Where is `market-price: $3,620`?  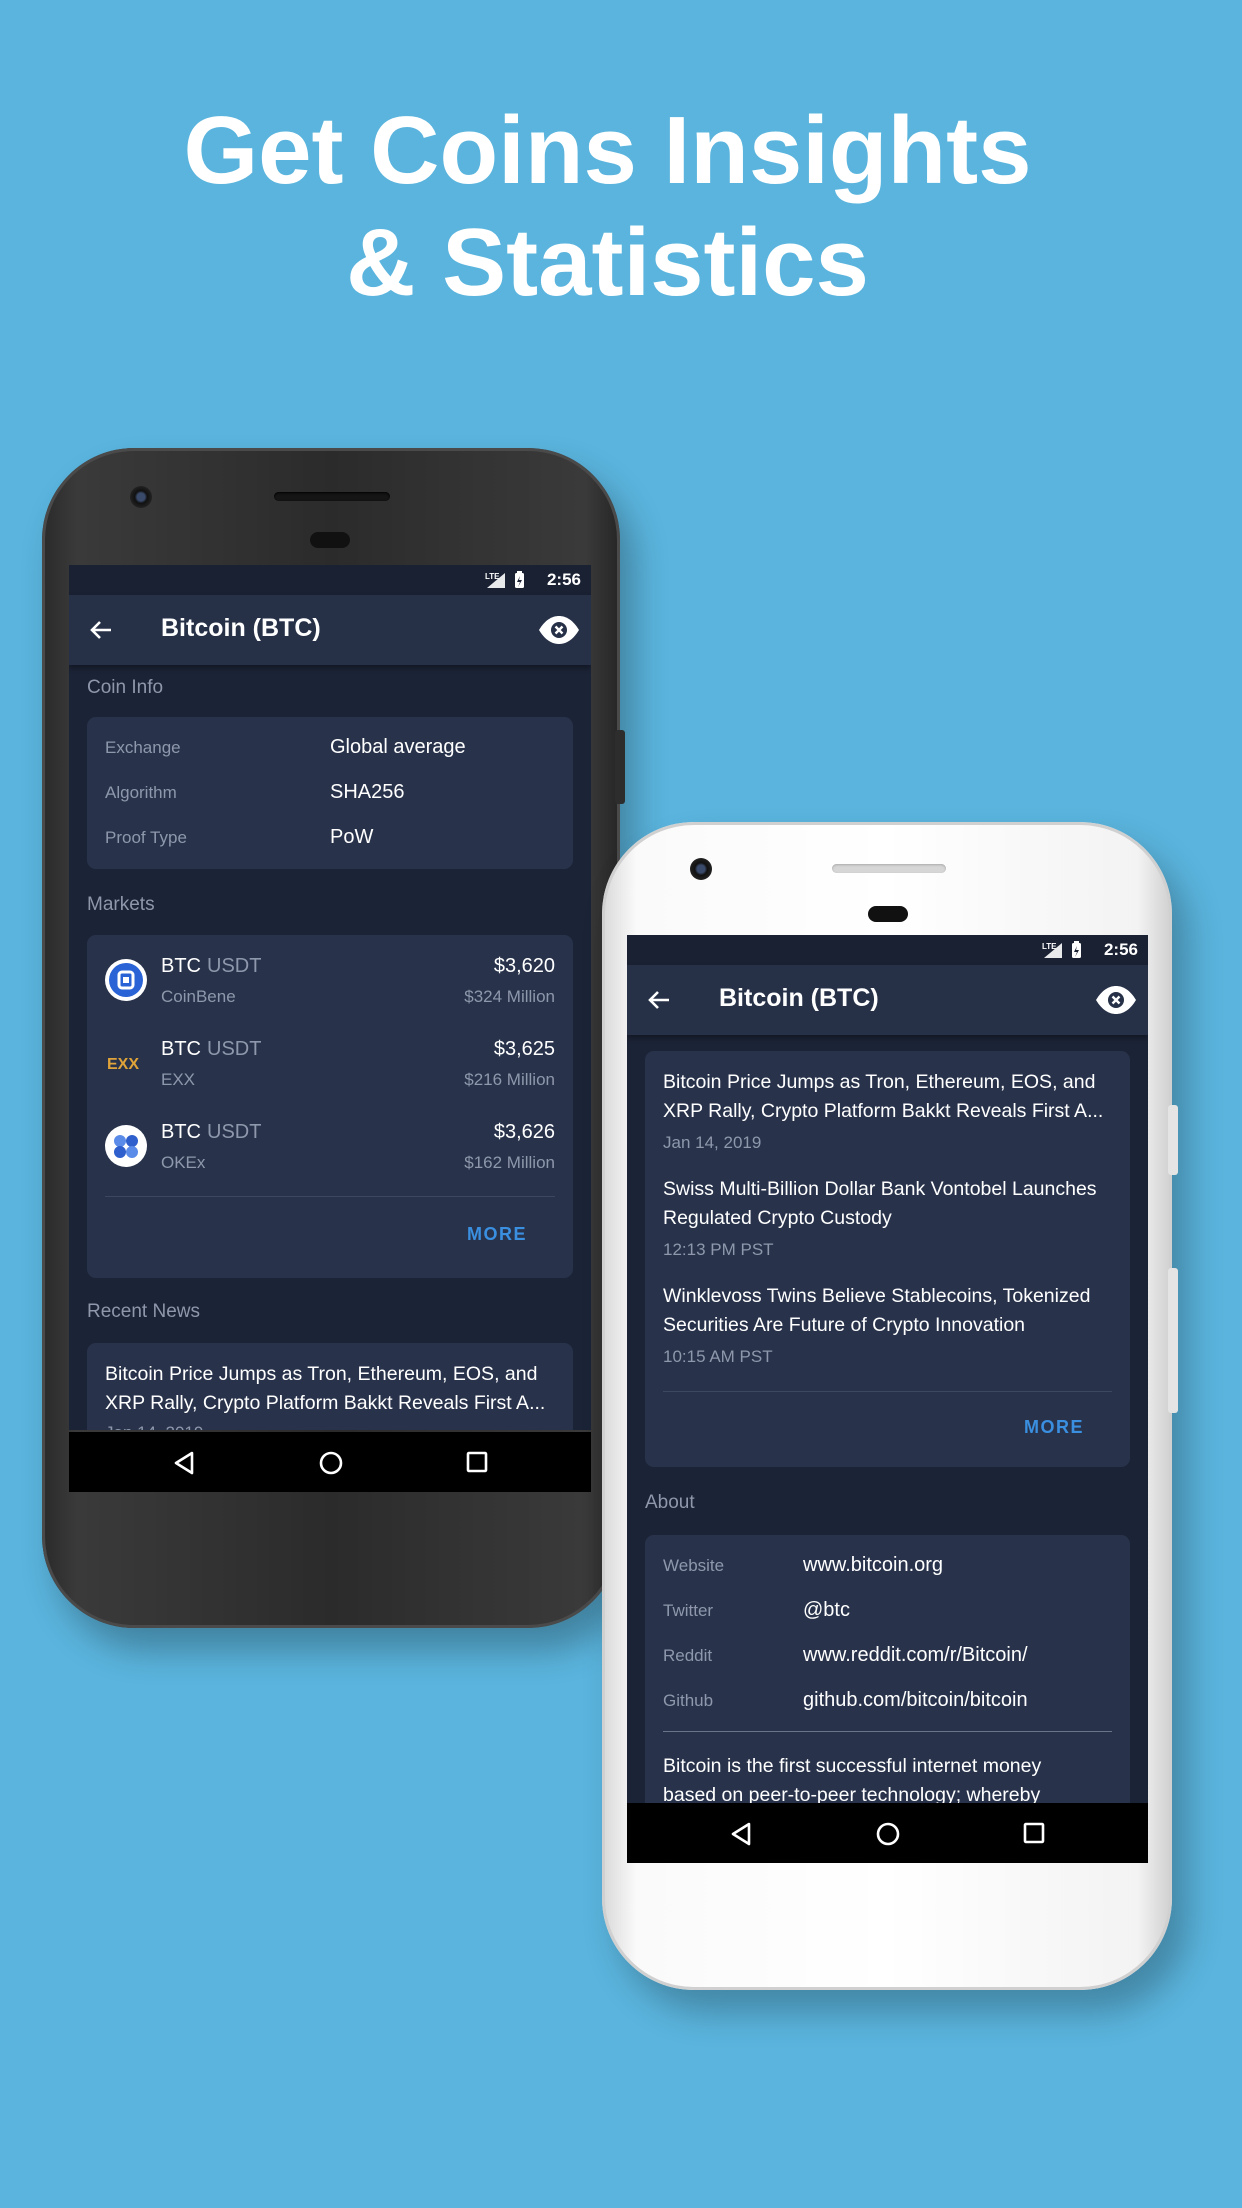 market-price: $3,620 is located at coordinates (524, 966).